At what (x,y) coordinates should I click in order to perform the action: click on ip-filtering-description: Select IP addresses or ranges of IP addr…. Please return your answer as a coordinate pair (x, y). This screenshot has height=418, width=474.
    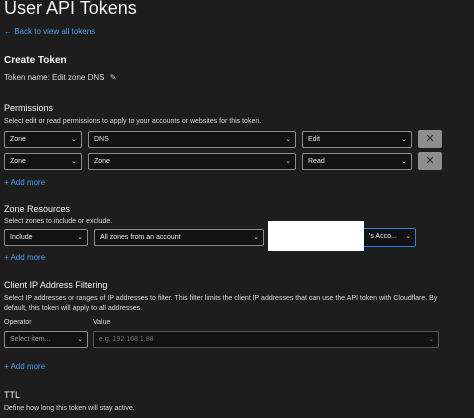
    Looking at the image, I should click on (221, 298).